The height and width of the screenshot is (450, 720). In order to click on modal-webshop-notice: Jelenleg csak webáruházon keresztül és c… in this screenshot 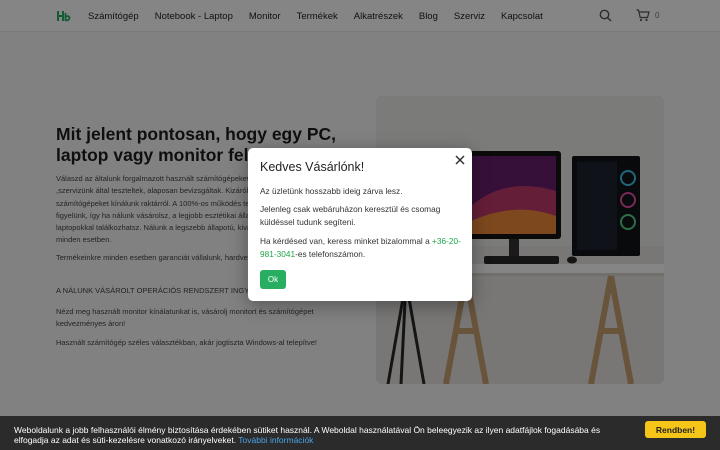, I will do `click(350, 215)`.